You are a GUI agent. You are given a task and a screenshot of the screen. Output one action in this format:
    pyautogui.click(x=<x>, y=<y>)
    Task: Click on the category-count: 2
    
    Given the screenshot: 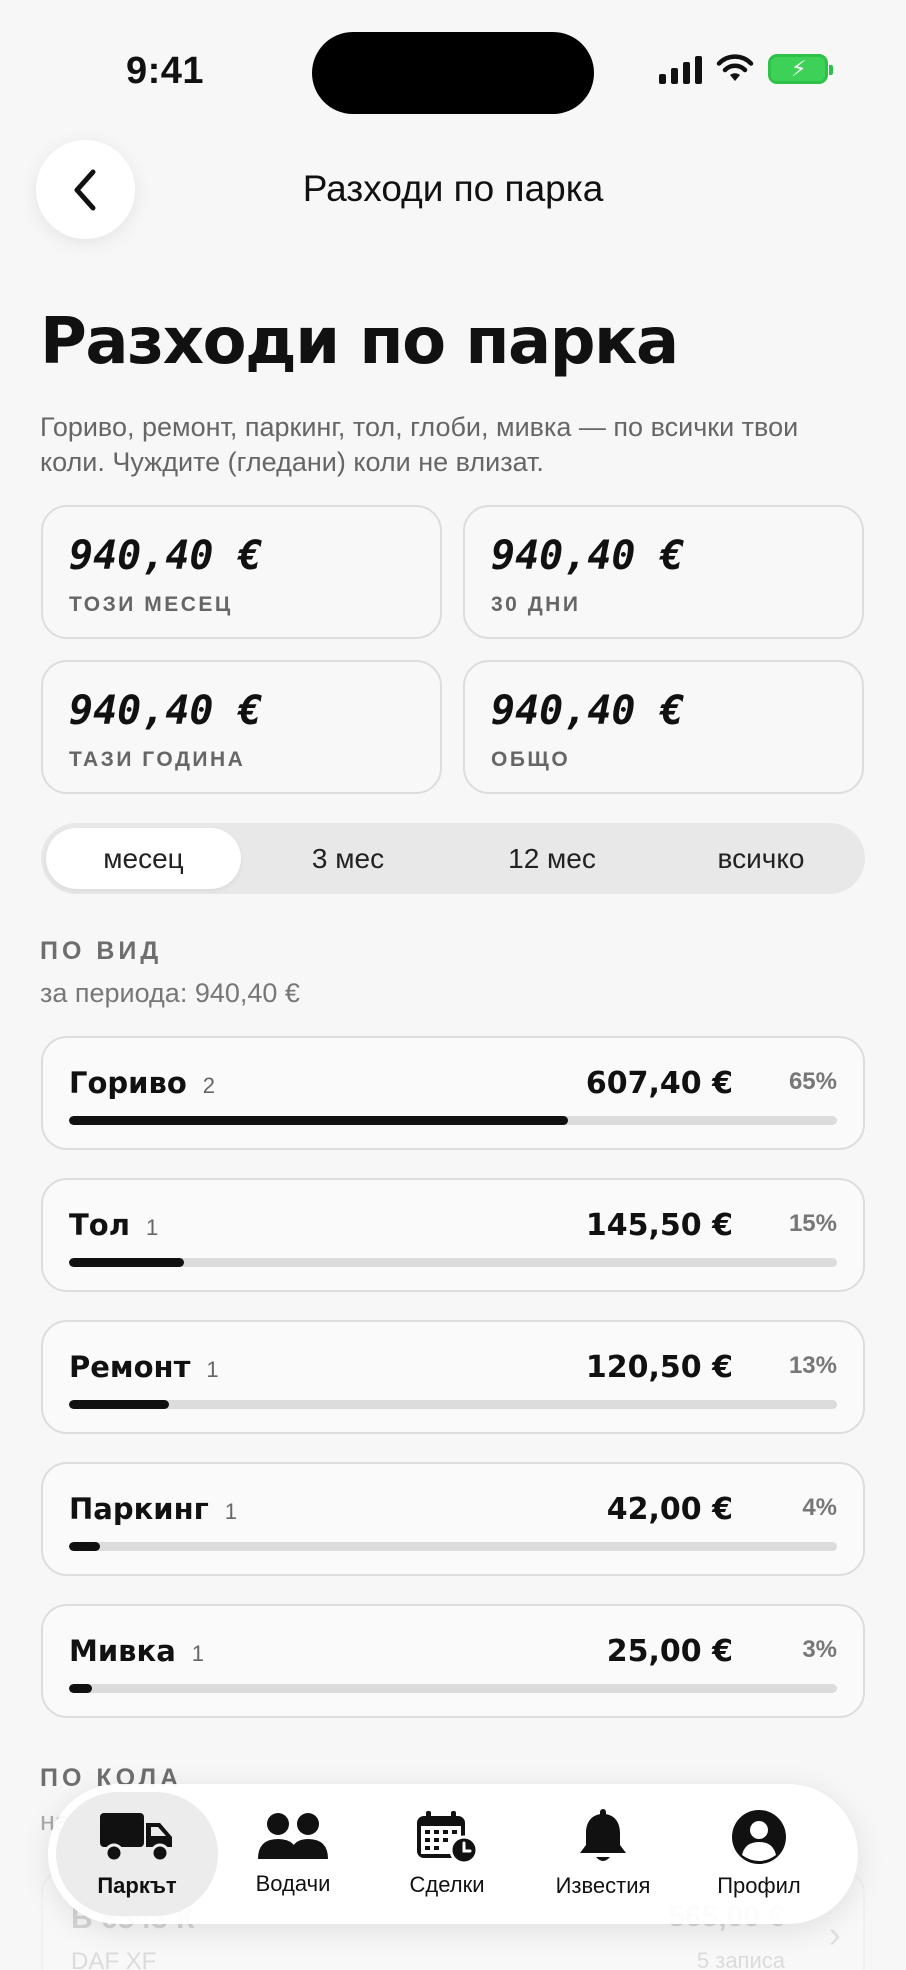 What is the action you would take?
    pyautogui.click(x=209, y=1085)
    